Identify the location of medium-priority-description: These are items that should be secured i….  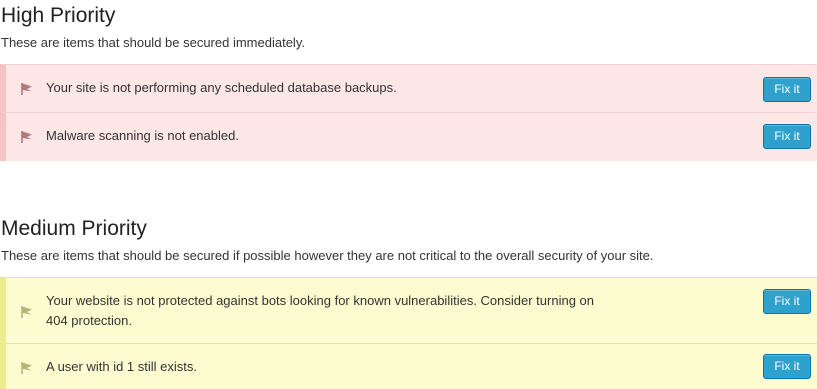
(327, 255).